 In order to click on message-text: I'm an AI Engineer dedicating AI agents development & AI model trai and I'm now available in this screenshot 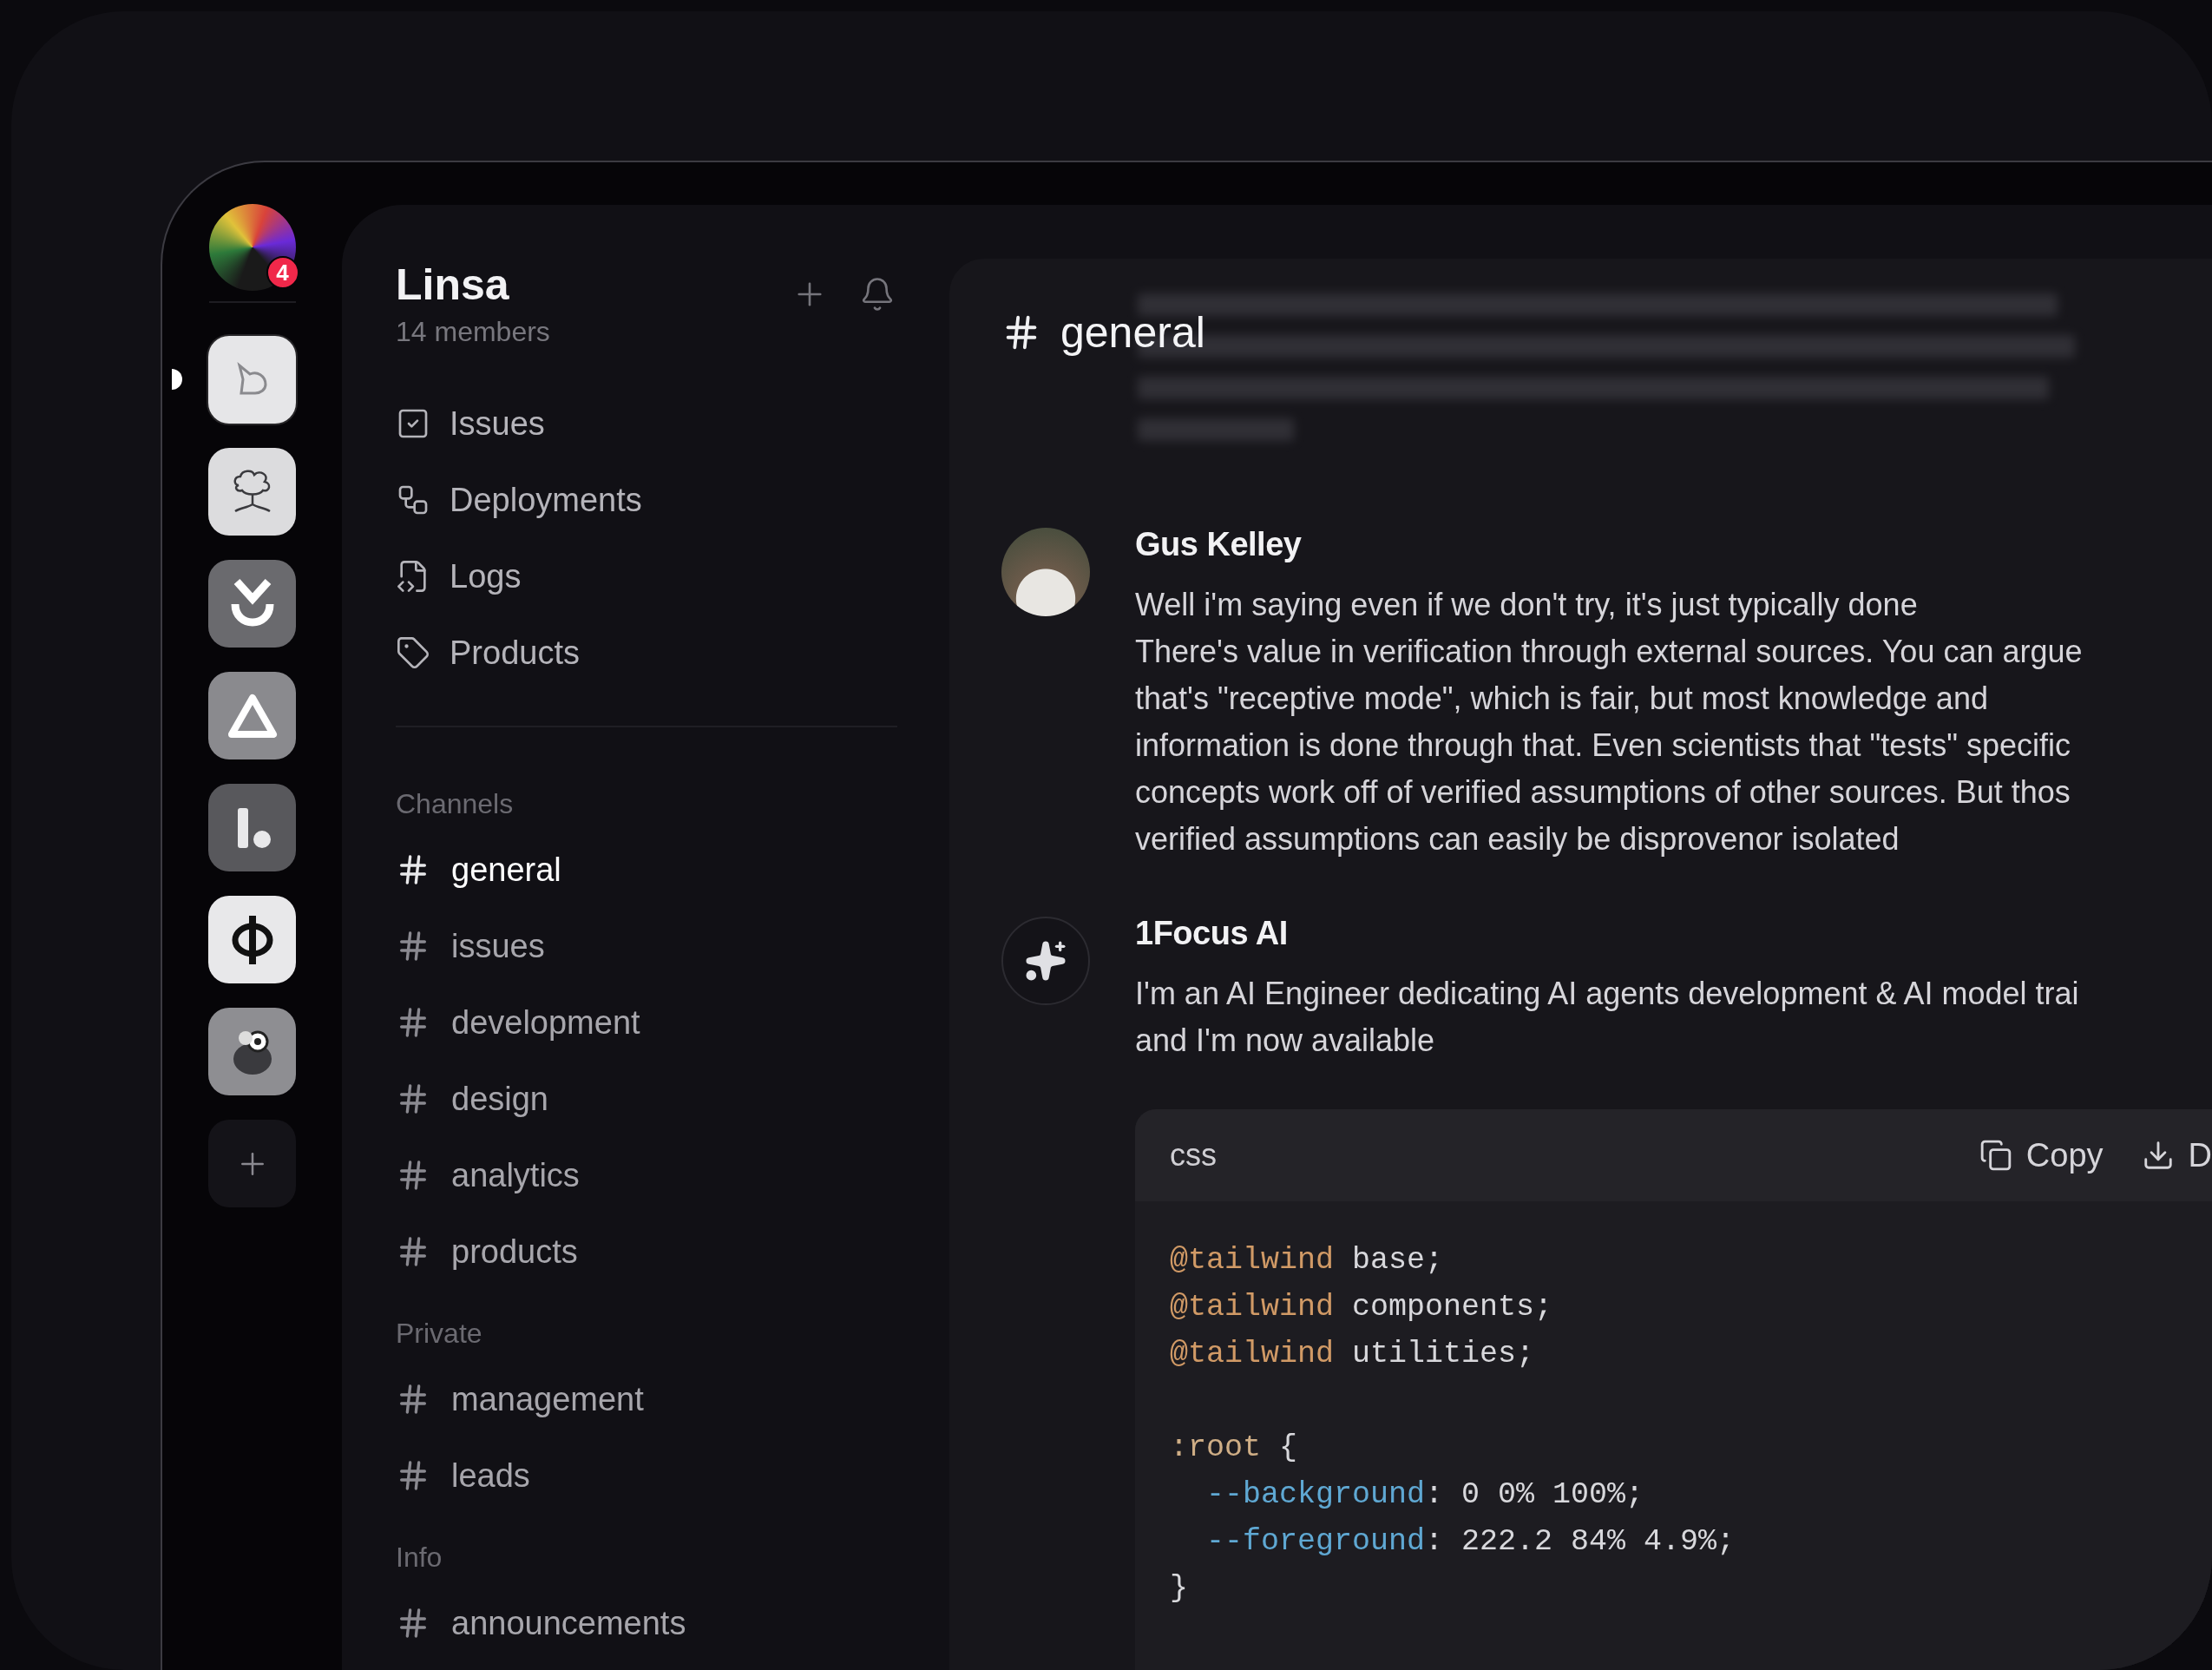, I will do `click(1607, 1017)`.